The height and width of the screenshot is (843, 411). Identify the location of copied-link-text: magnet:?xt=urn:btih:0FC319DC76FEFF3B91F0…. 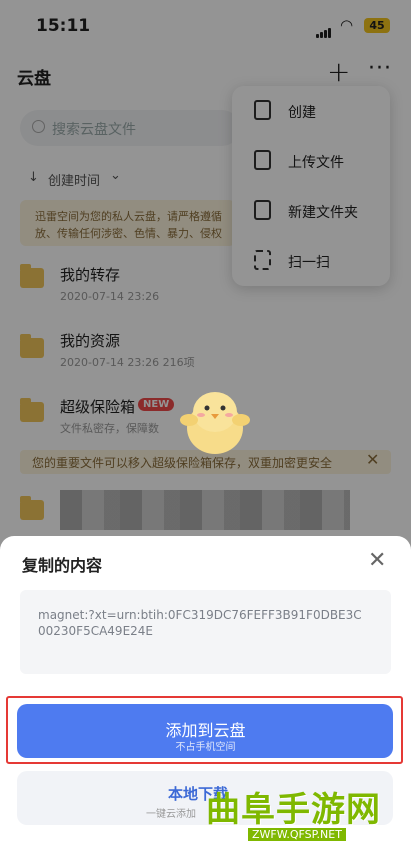
(200, 623).